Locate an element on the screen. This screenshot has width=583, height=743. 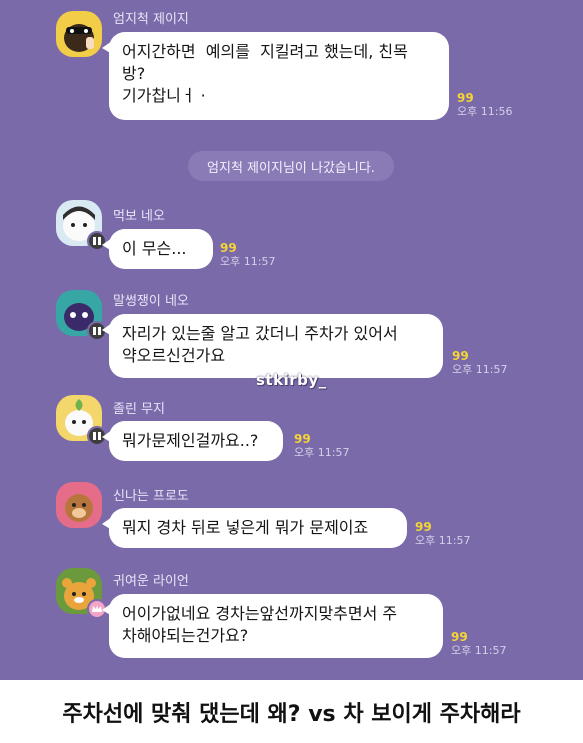
message-meta: 99 오후 11:56 is located at coordinates (485, 105).